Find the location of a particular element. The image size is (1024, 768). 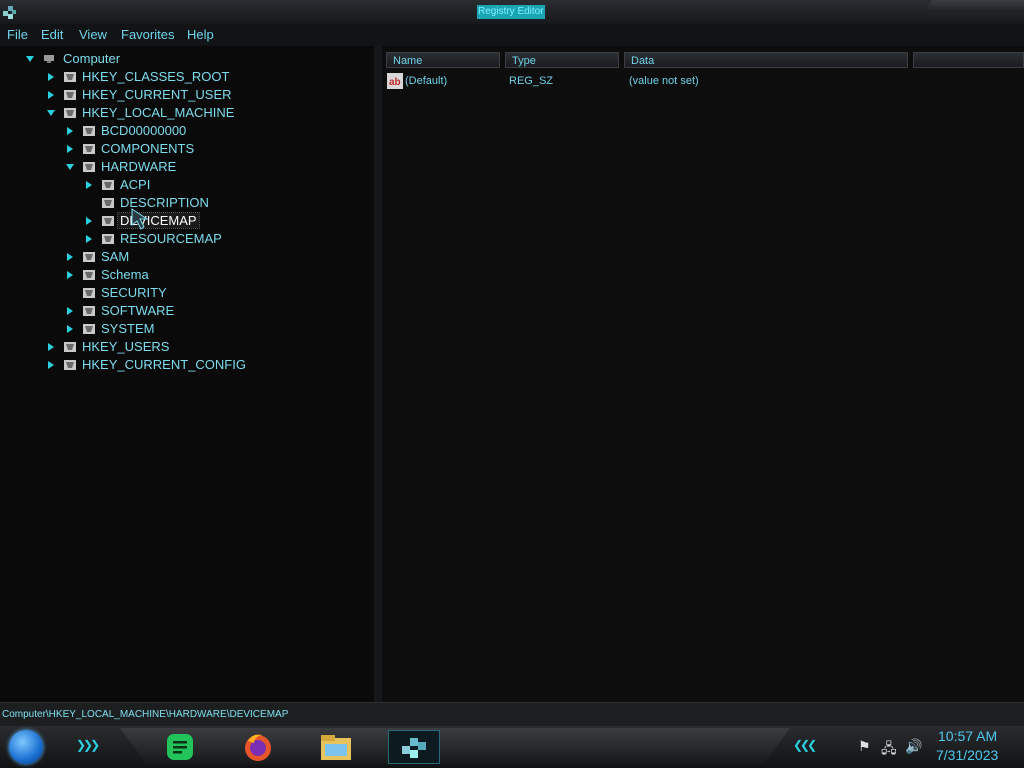

chevron-left-icon: ❯❯❯ is located at coordinates (88, 745).